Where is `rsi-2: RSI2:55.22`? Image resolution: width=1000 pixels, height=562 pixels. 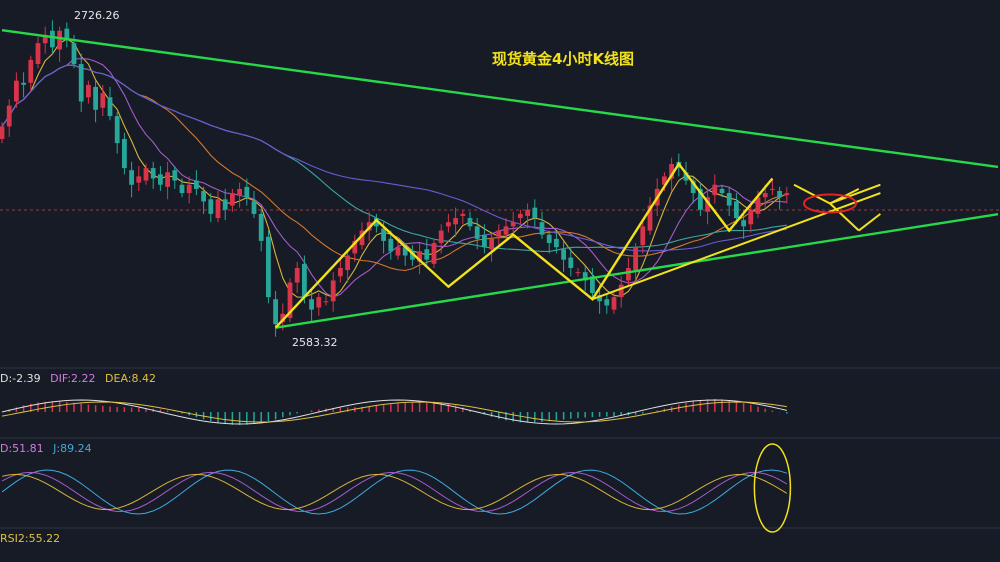
rsi-2: RSI2:55.22 is located at coordinates (30, 538).